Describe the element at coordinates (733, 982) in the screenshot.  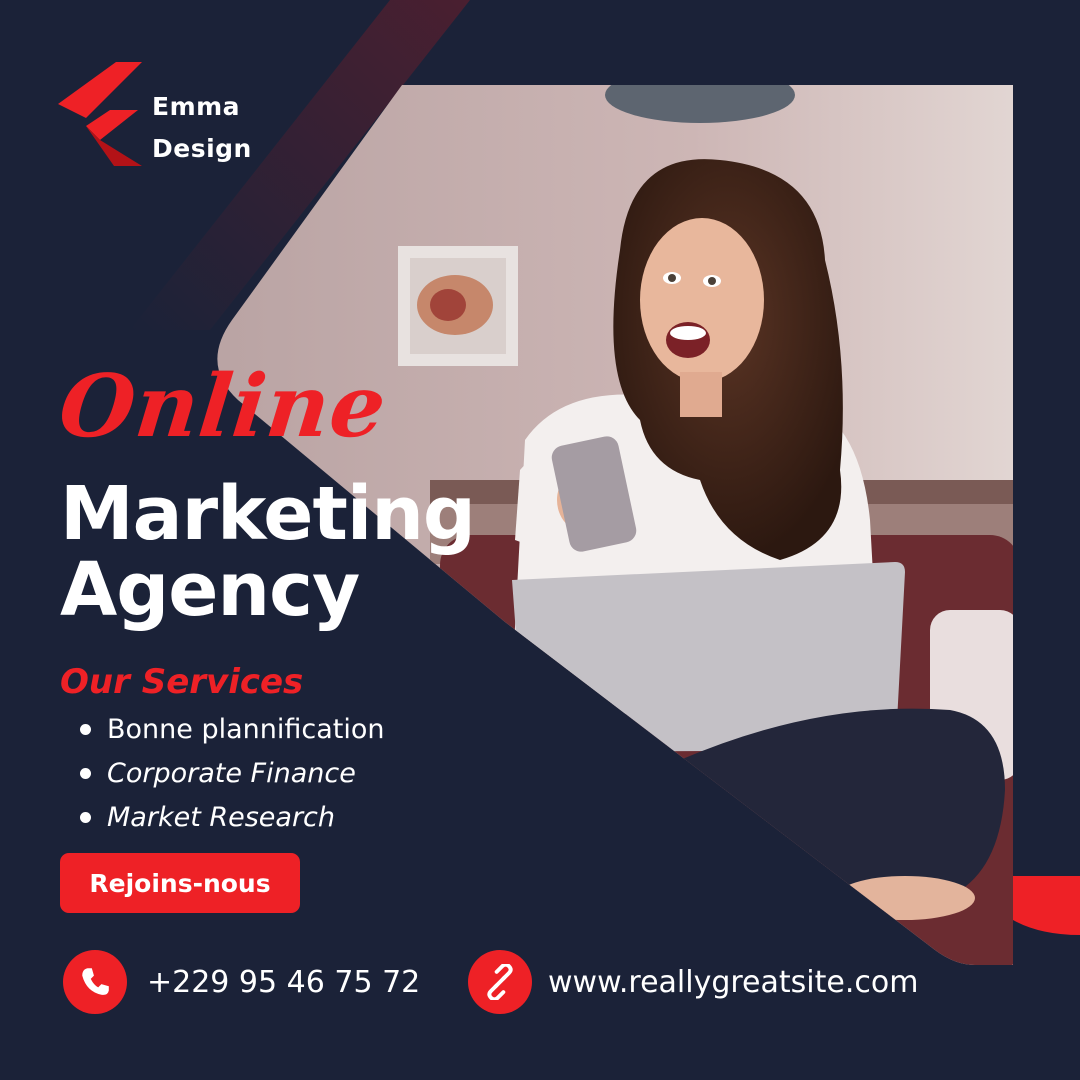
I see `website-url: www.reallygreatsite.com` at that location.